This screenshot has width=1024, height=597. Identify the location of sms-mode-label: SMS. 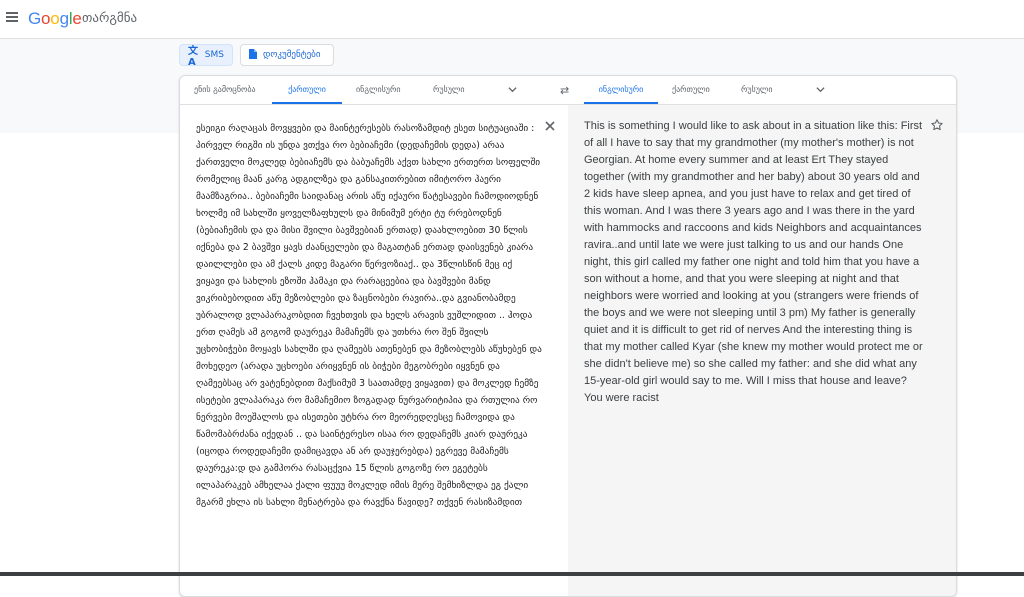
(214, 55).